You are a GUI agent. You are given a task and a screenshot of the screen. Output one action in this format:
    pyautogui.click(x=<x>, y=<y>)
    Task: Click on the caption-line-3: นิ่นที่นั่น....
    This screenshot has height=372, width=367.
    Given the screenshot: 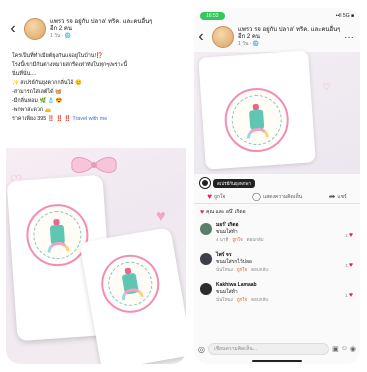 What is the action you would take?
    pyautogui.click(x=24, y=74)
    